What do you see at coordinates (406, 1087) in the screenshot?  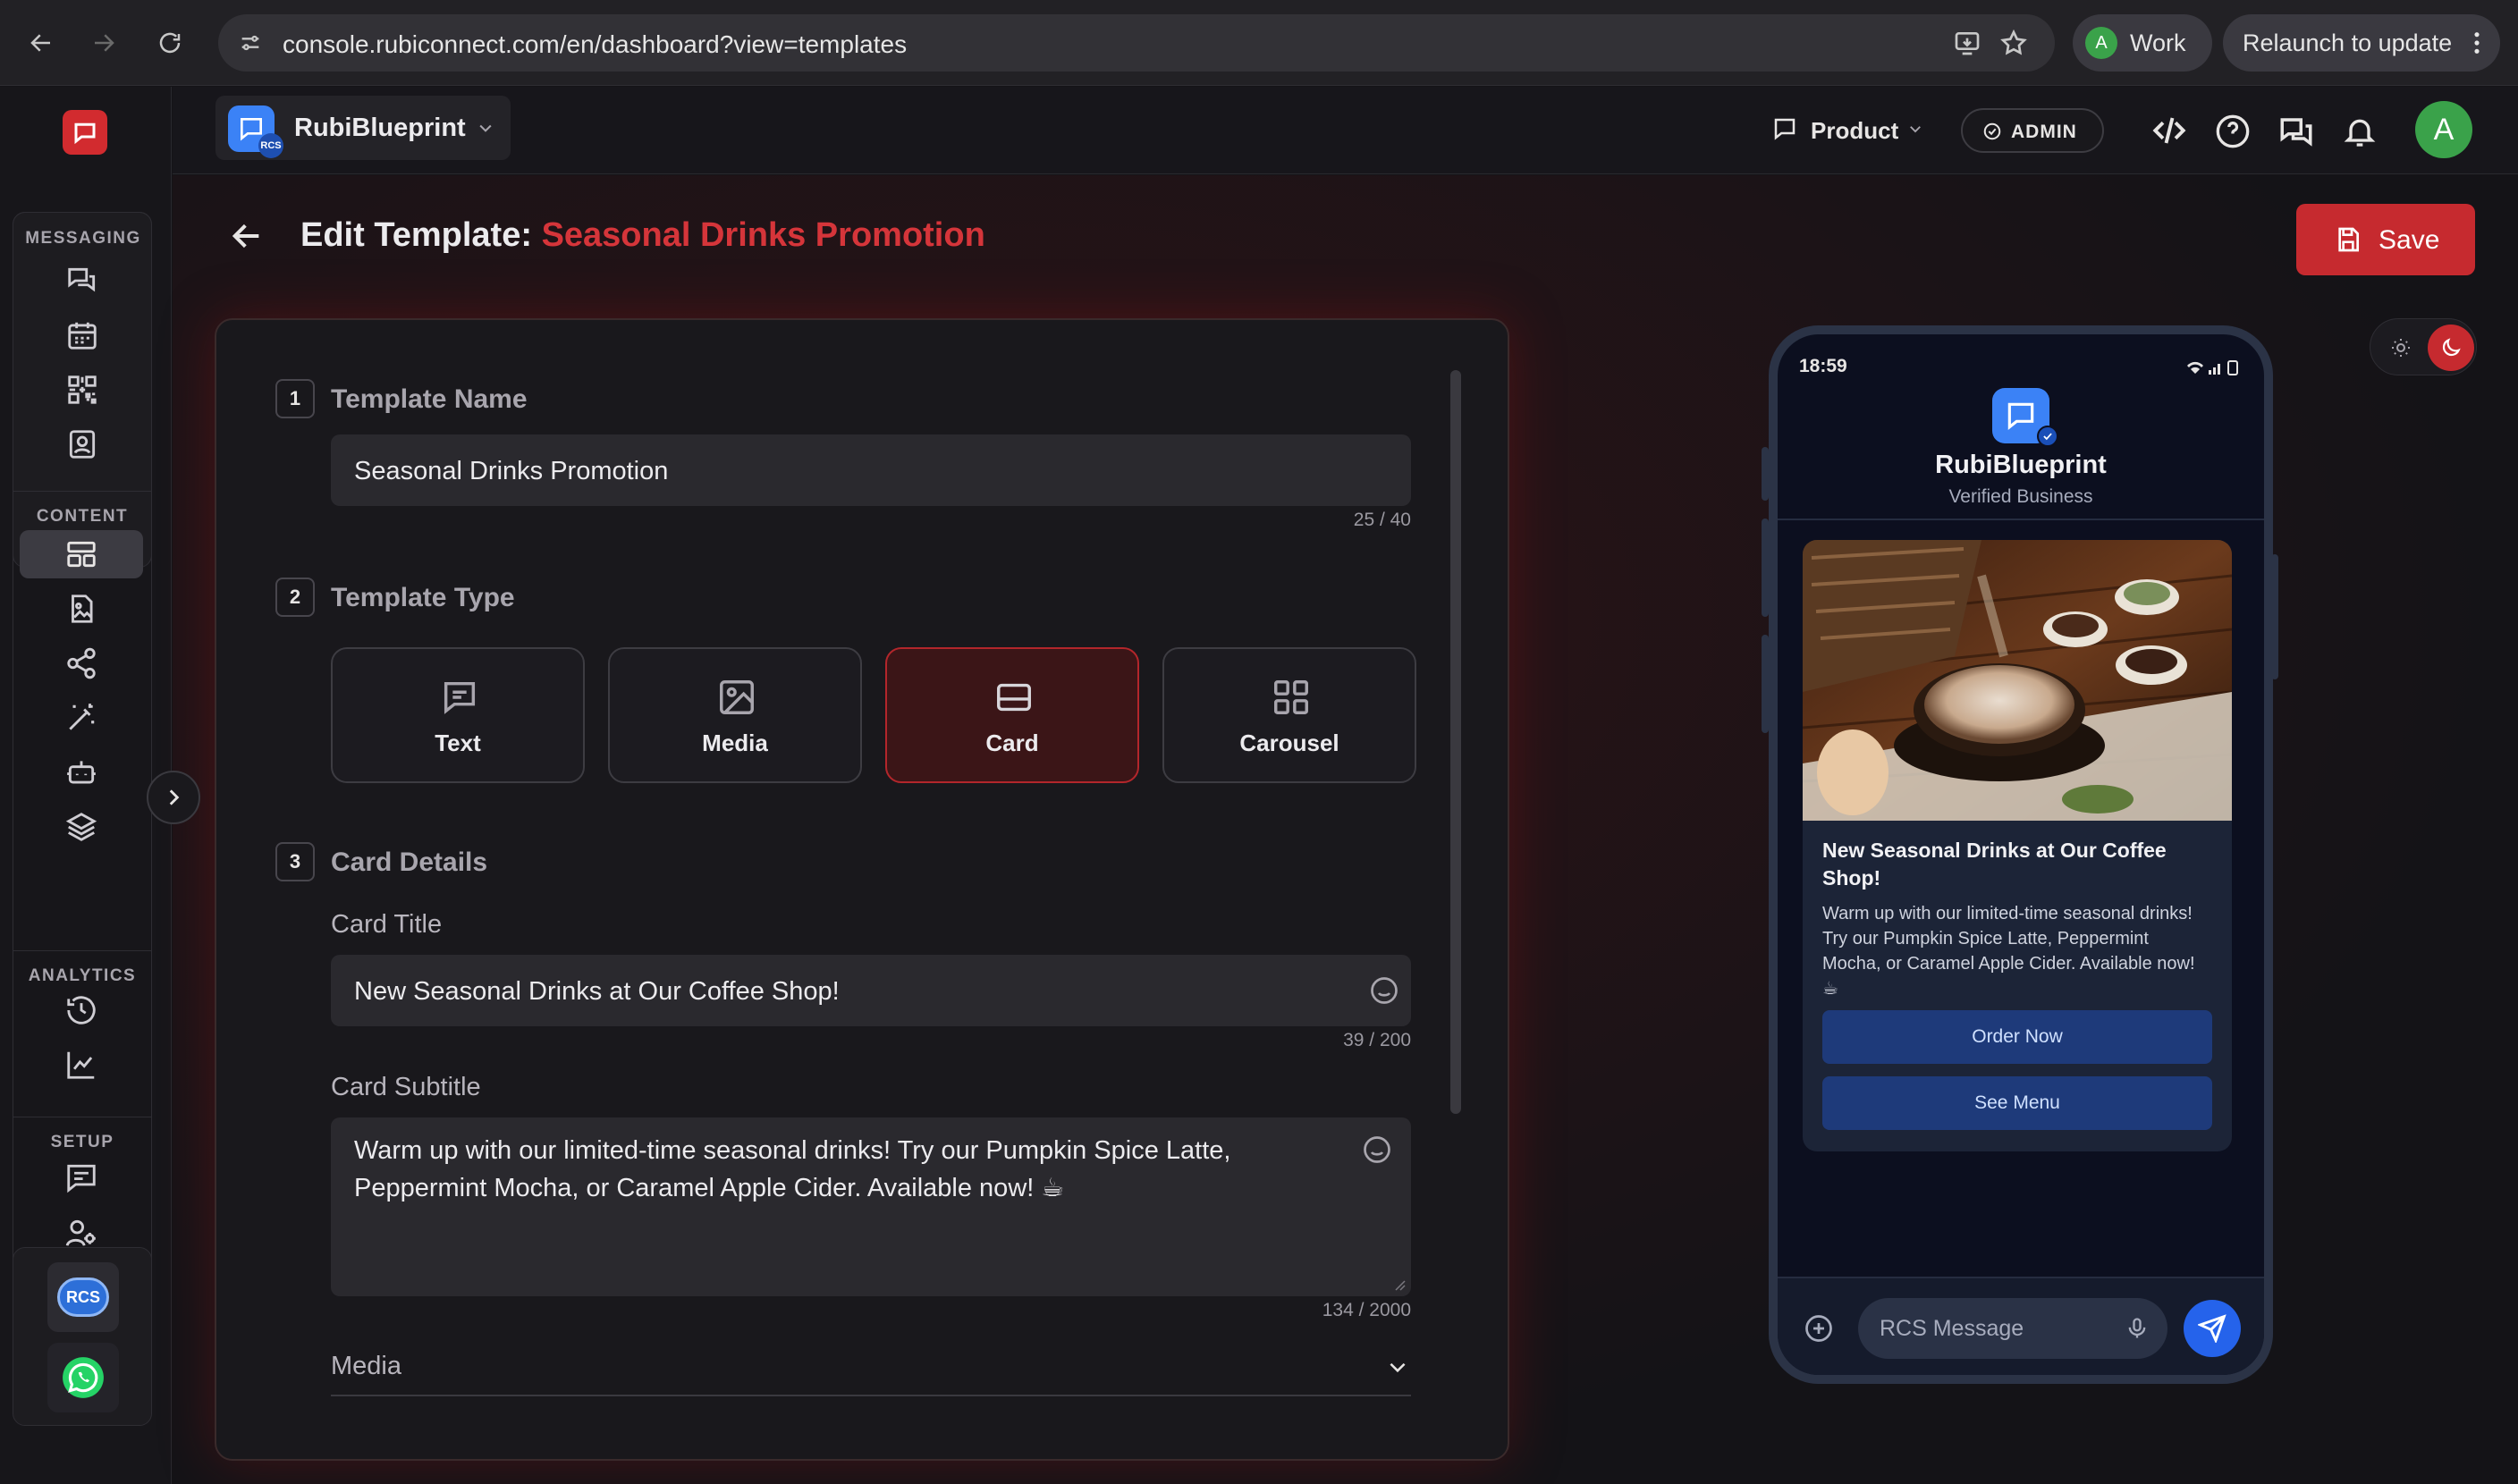 I see `card-subtitle-label: Card Subtitle` at bounding box center [406, 1087].